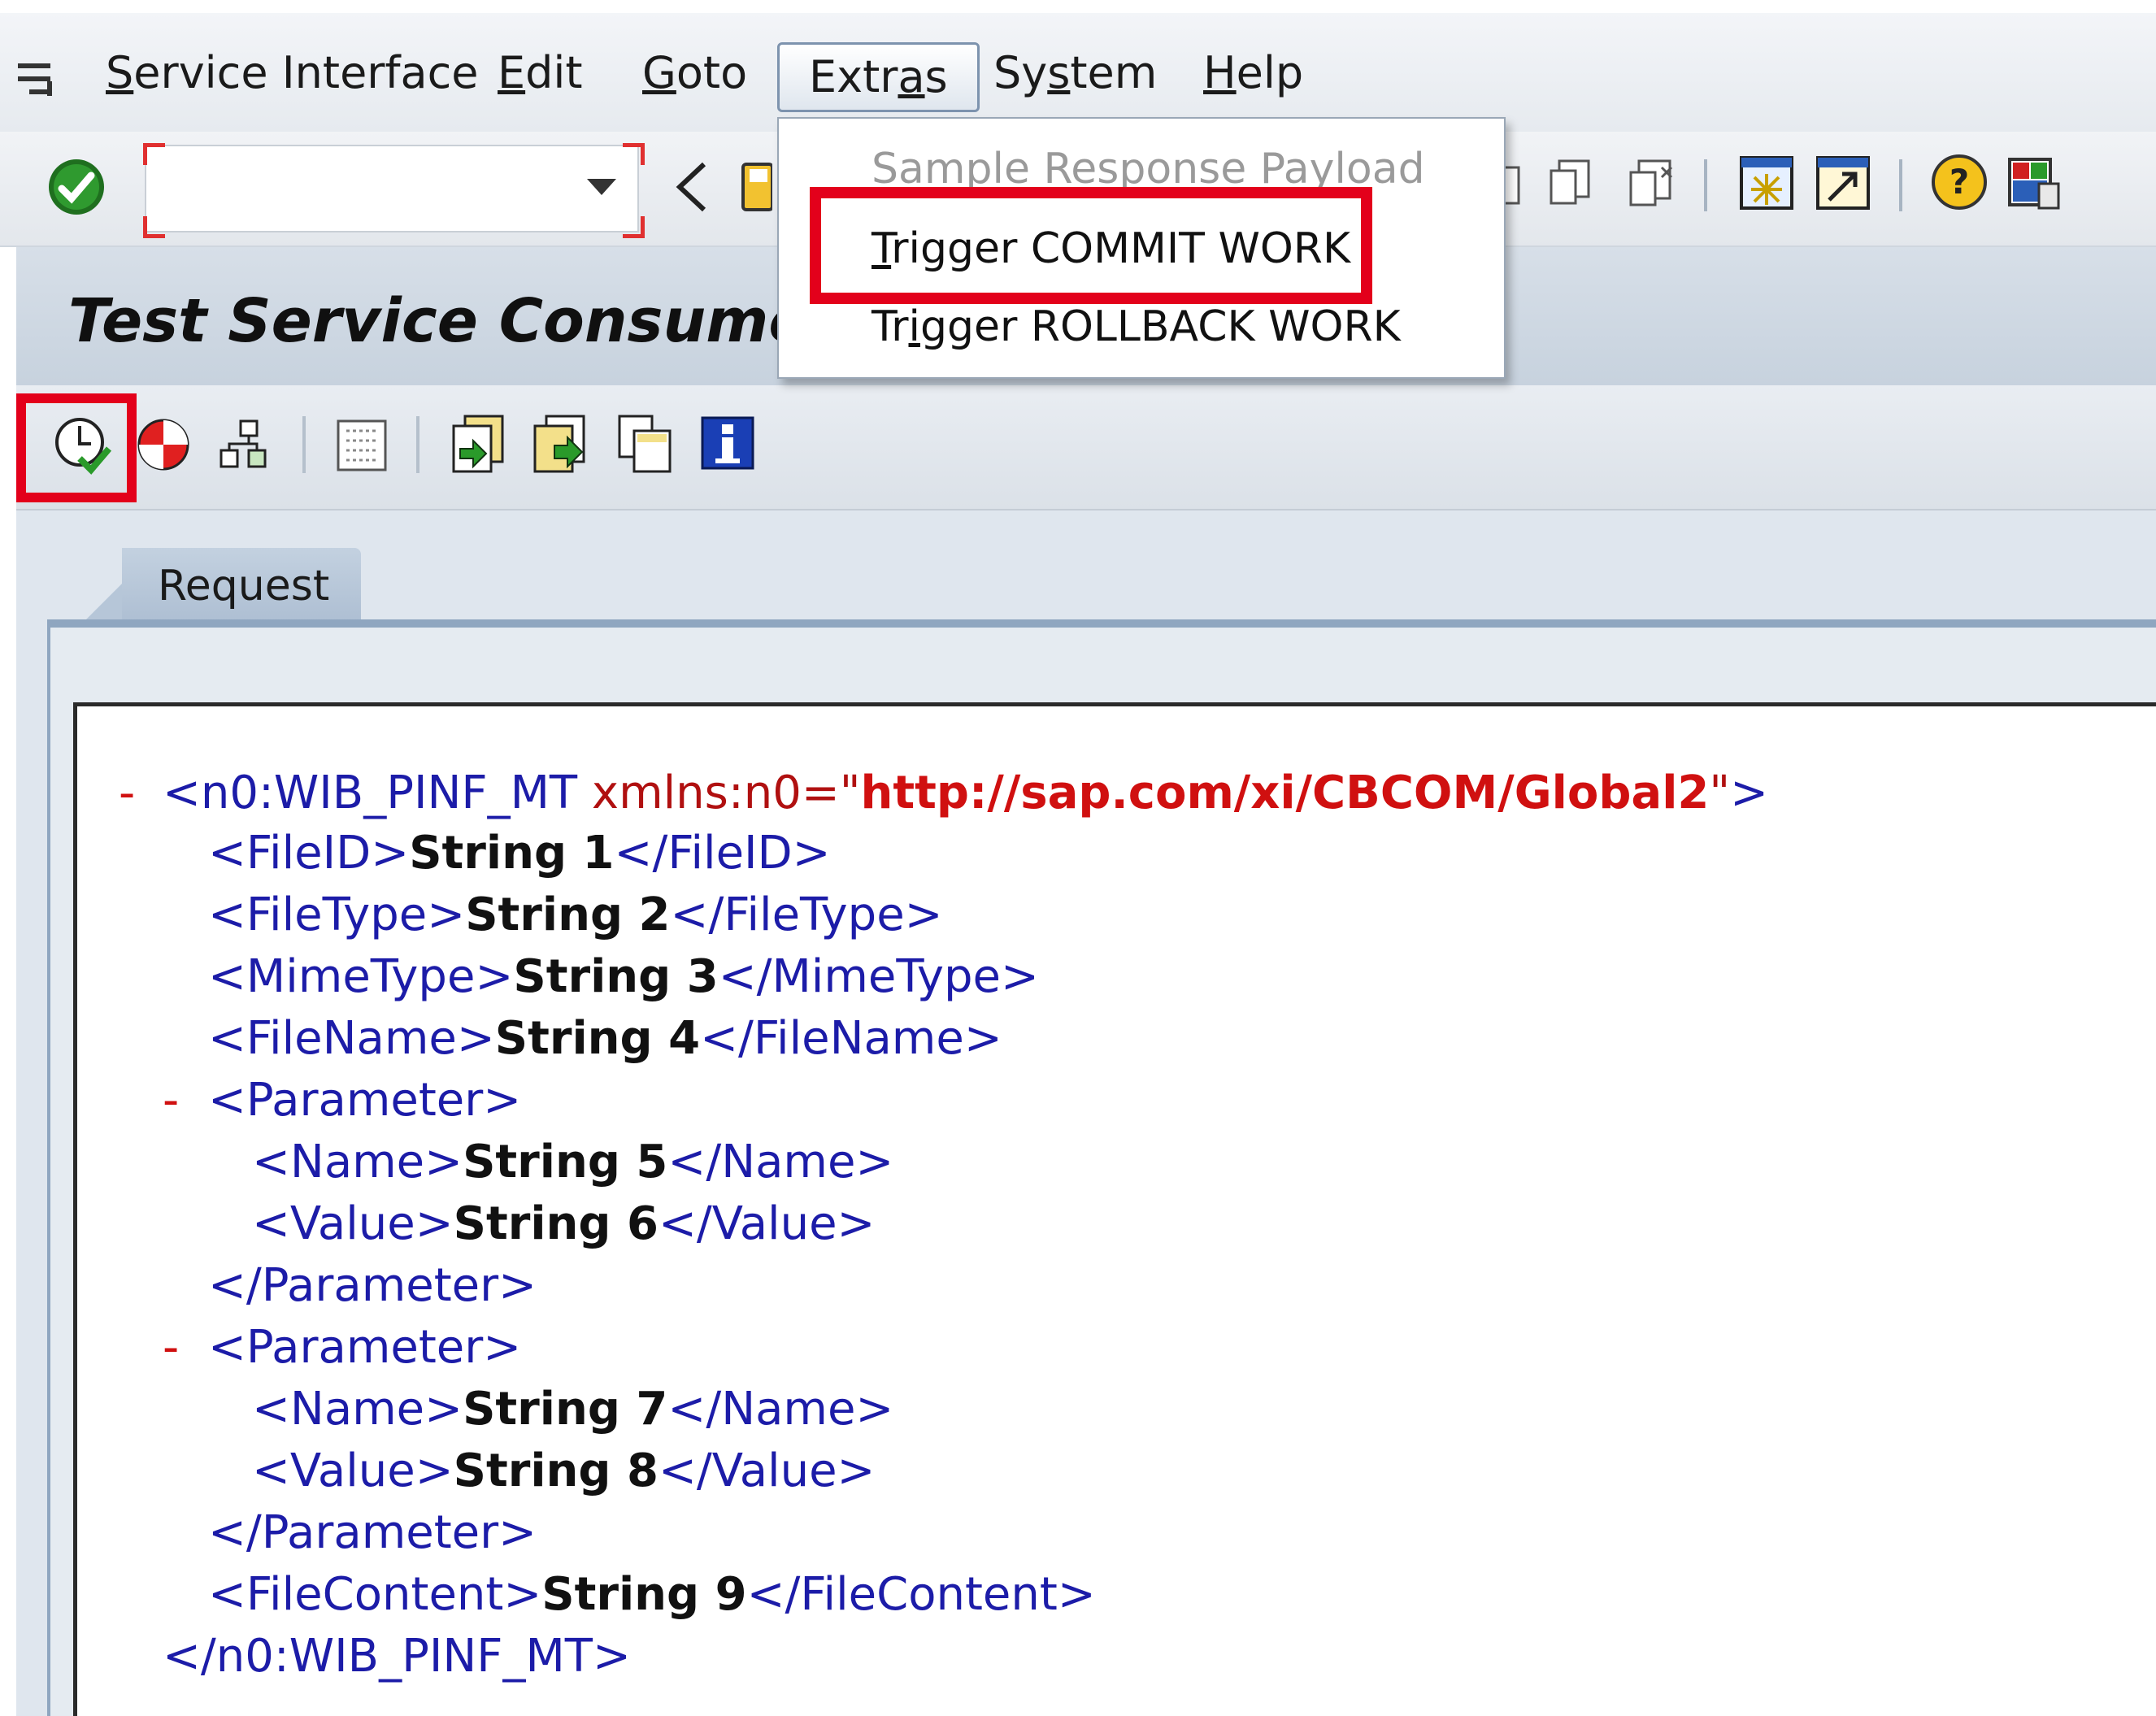  Describe the element at coordinates (645, 444) in the screenshot. I see `copy-icon` at that location.